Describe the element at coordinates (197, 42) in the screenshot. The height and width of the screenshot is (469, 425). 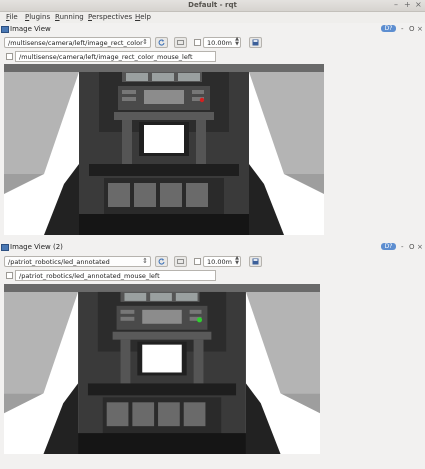
I see `panel-1-smooth-checkbox` at that location.